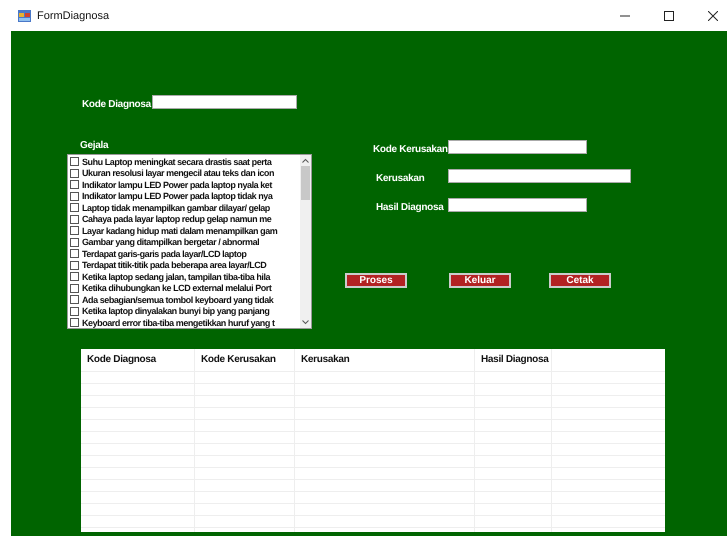 This screenshot has height=536, width=727. Describe the element at coordinates (180, 231) in the screenshot. I see `symptom-label: Layar kadang hidup mati dalam menampilkan gam` at that location.